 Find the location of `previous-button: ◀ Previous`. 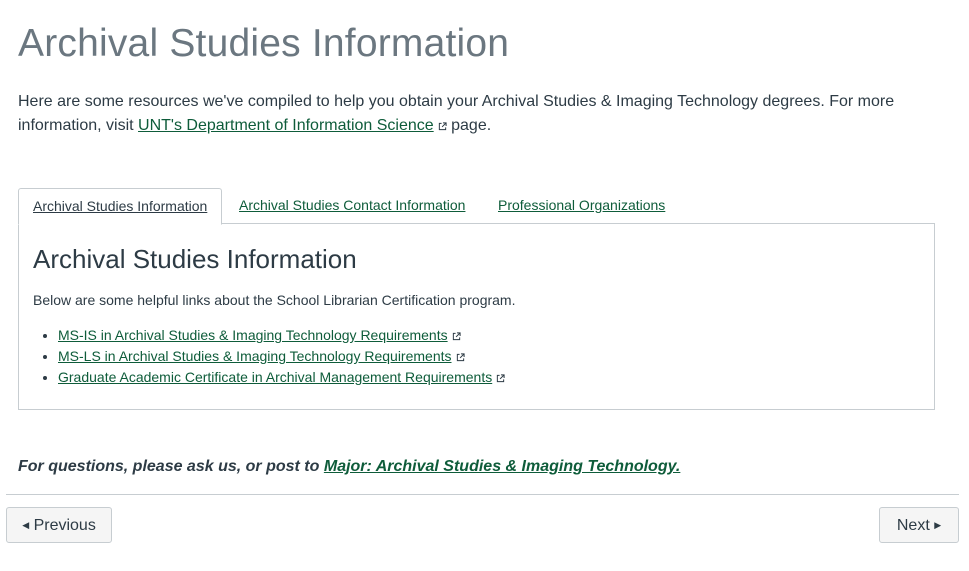

previous-button: ◀ Previous is located at coordinates (59, 525).